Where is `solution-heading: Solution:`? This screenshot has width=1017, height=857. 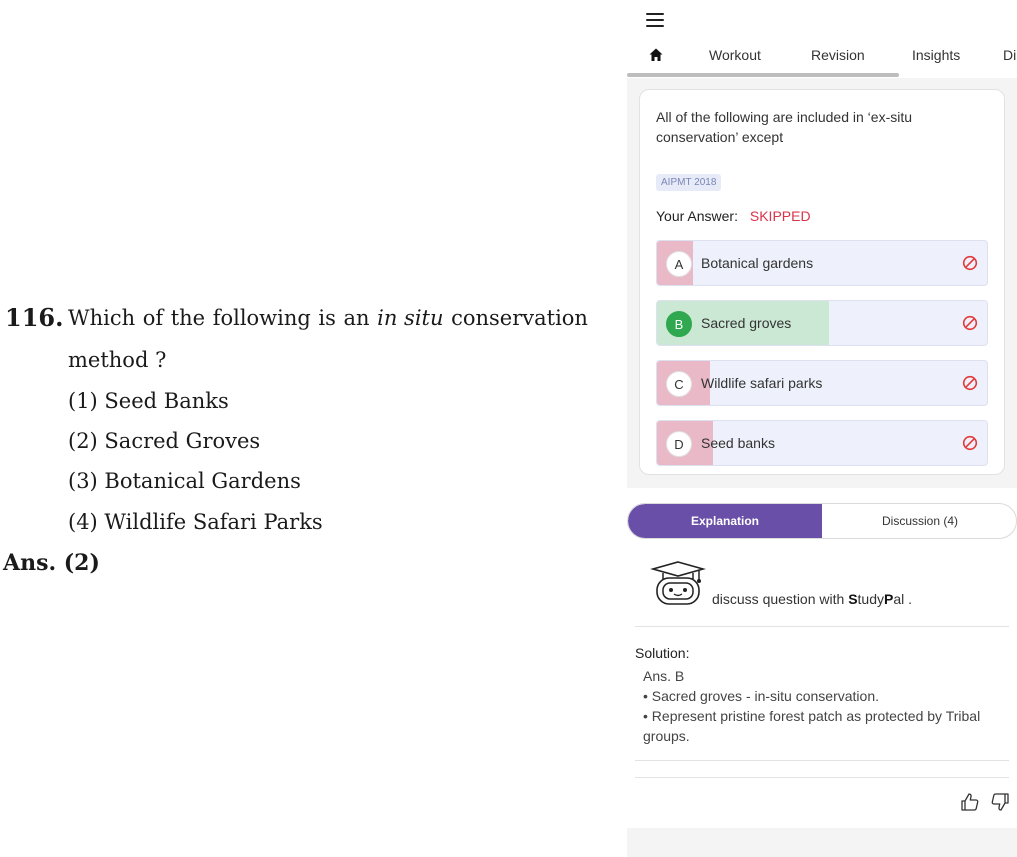 solution-heading: Solution: is located at coordinates (662, 653).